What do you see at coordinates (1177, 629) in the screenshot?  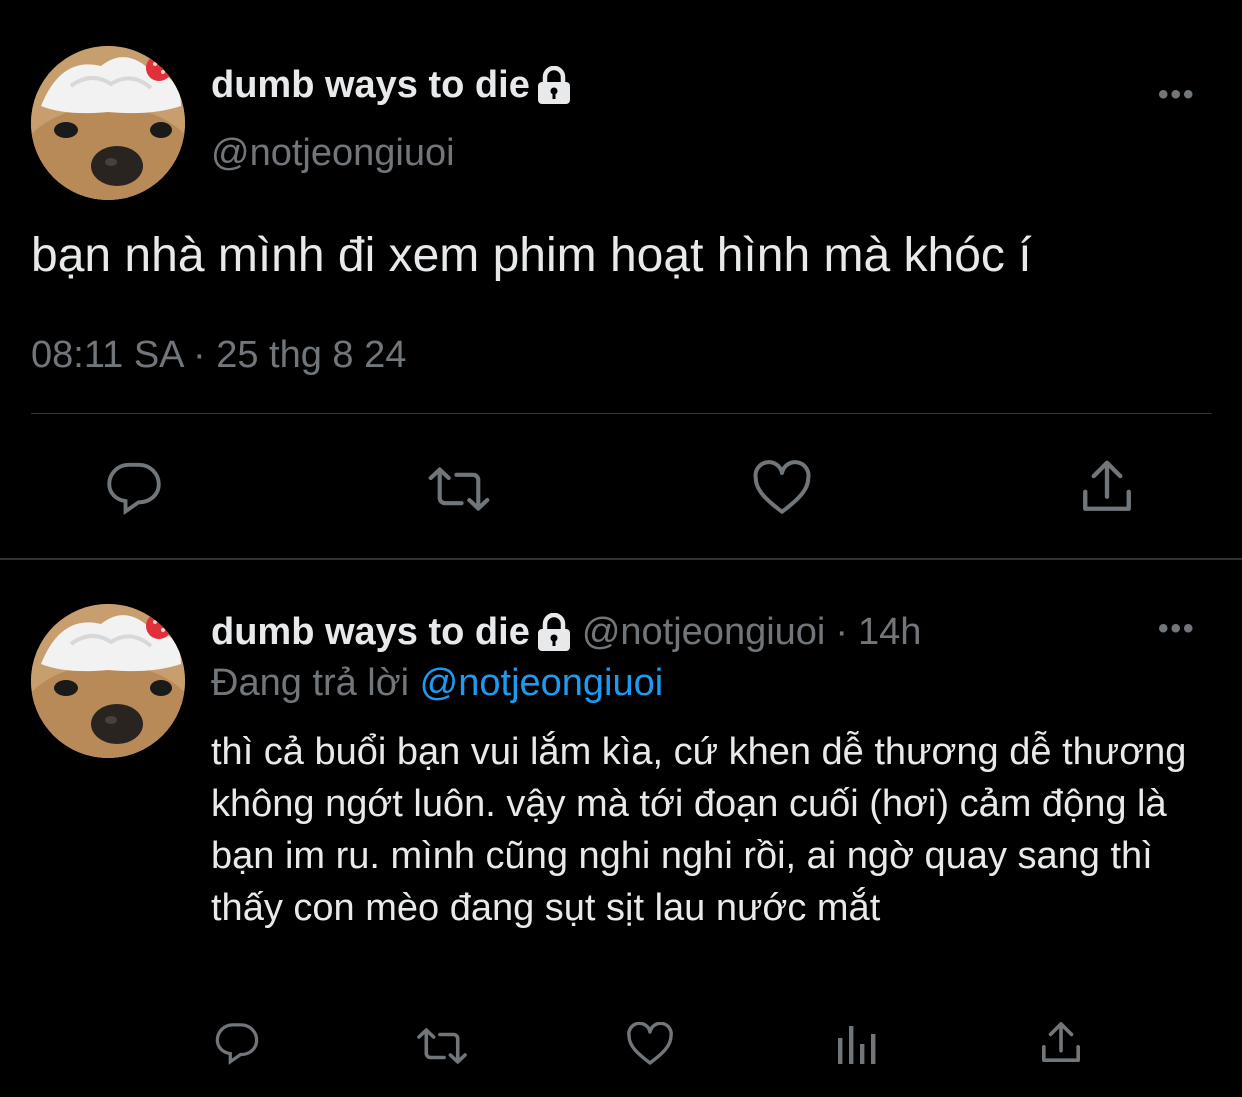 I see `reply-more-options-icon: •••` at bounding box center [1177, 629].